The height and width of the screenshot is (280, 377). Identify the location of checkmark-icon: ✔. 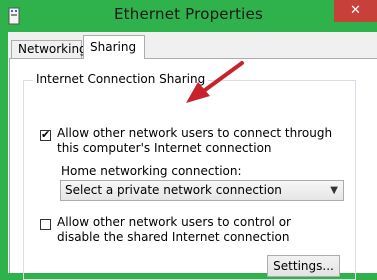
(46, 134).